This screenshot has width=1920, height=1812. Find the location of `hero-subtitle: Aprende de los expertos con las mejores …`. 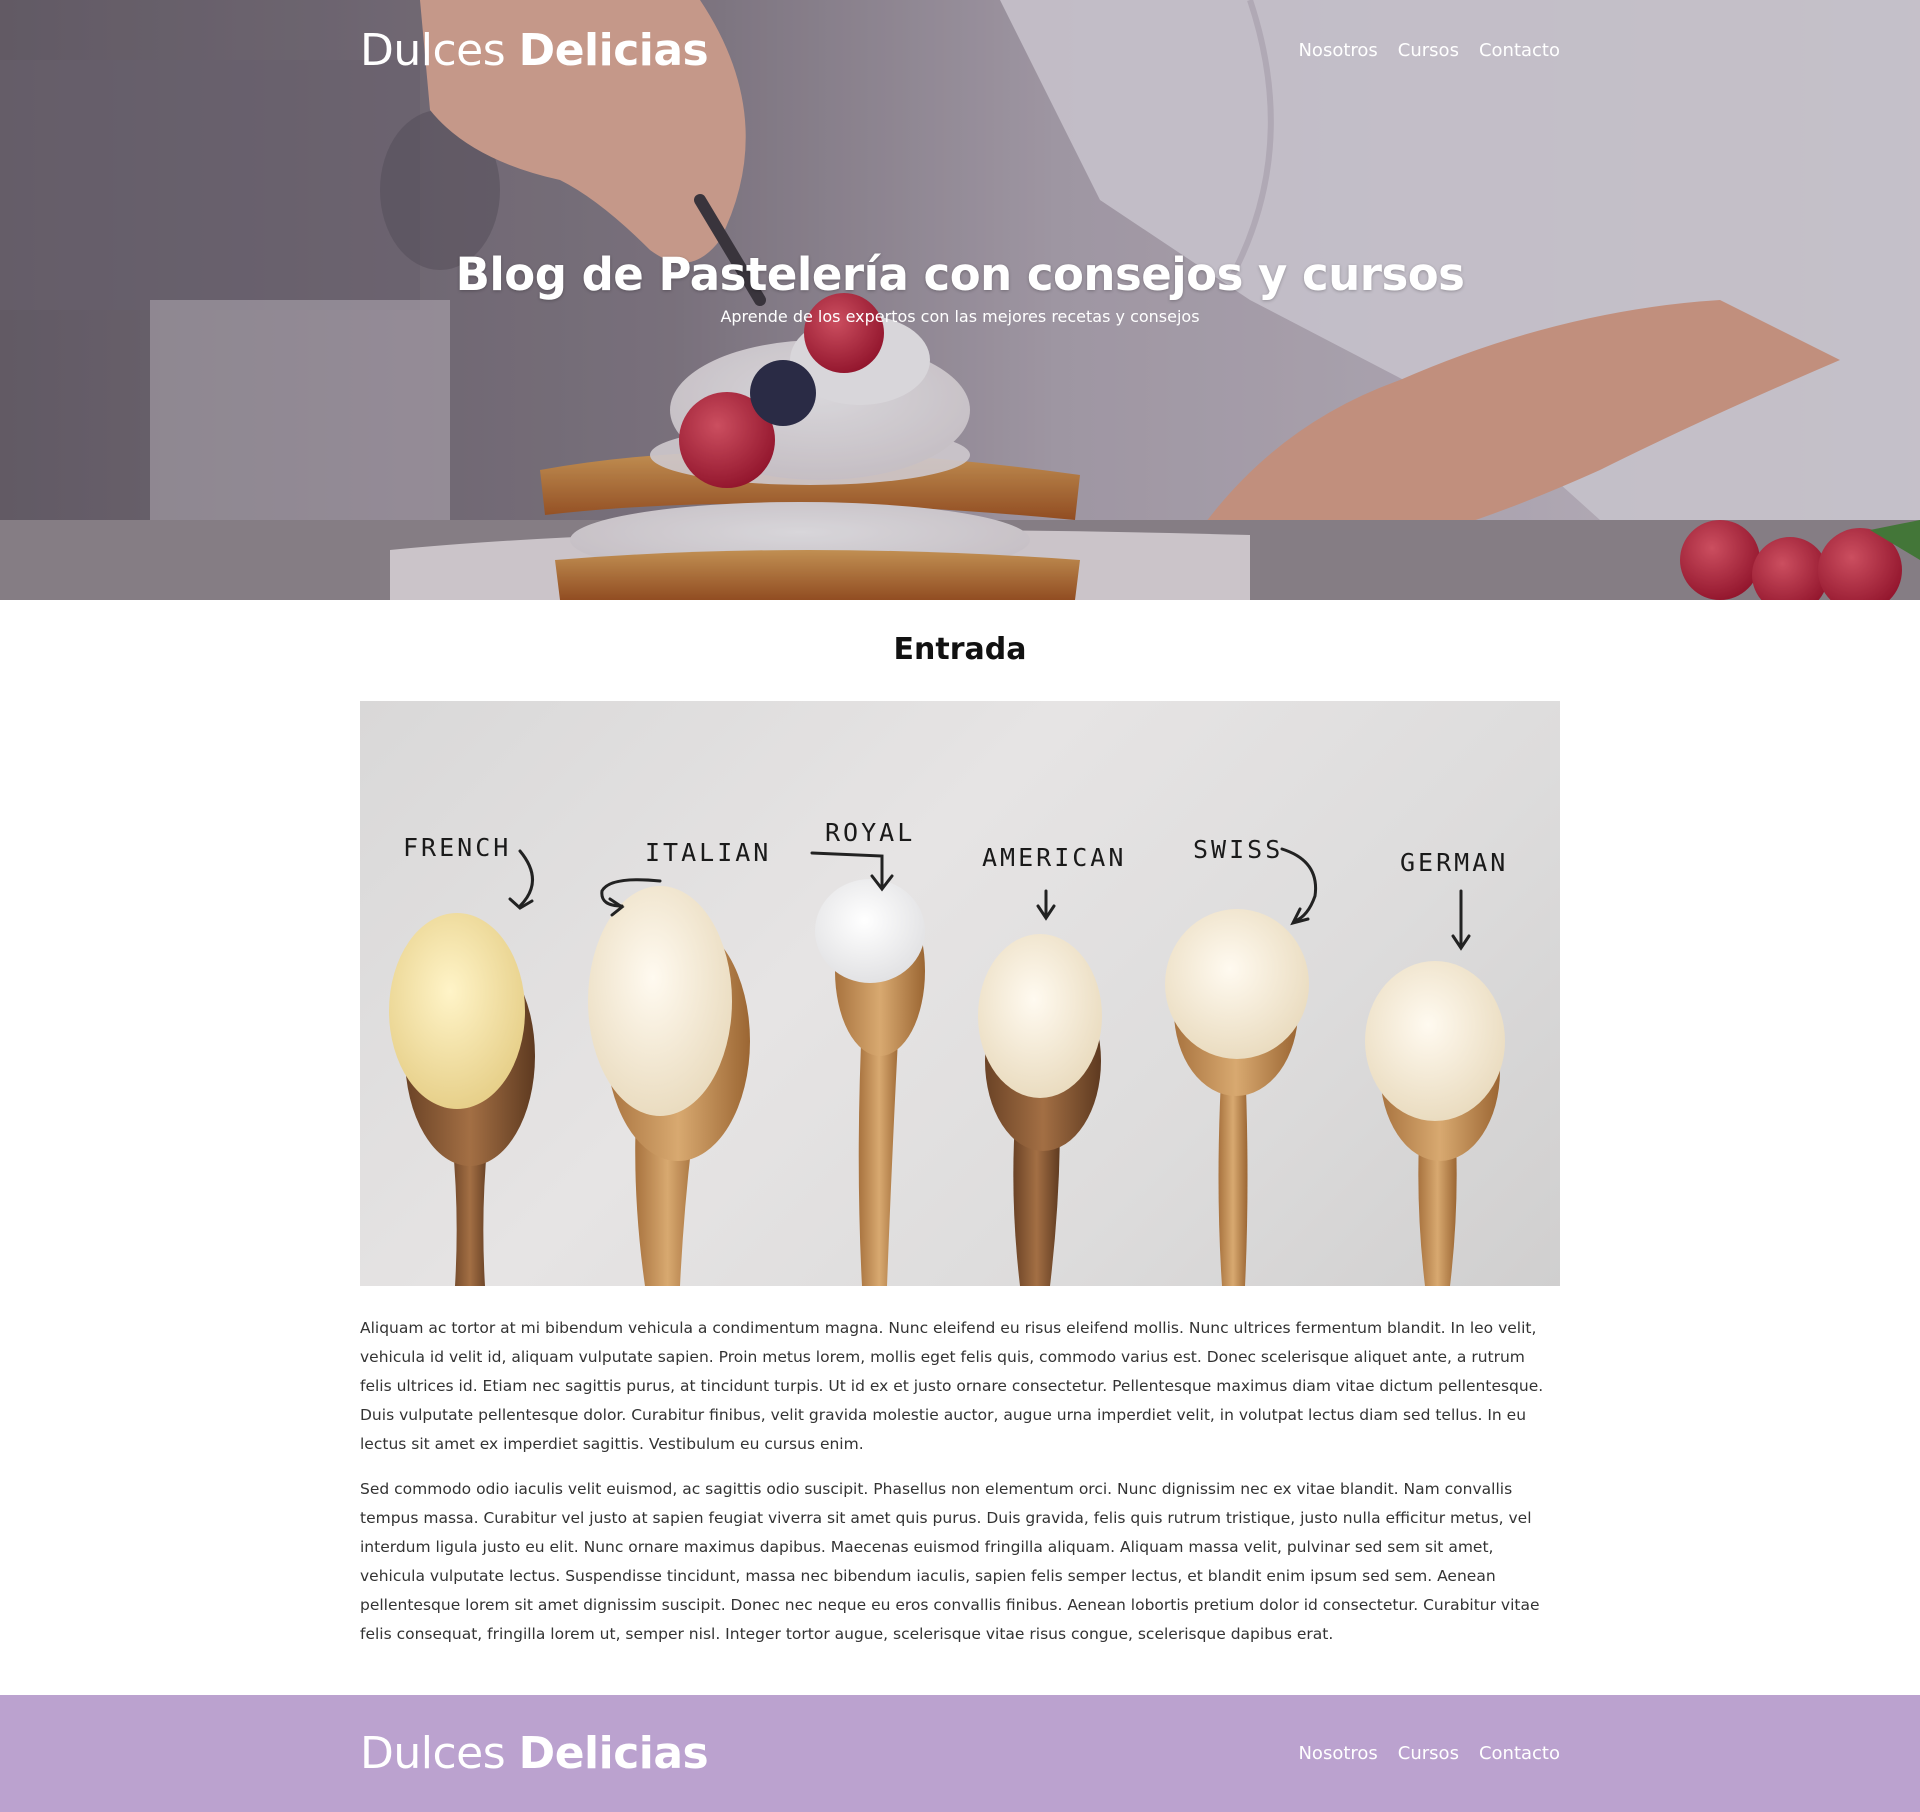

hero-subtitle: Aprende de los expertos con las mejores … is located at coordinates (960, 316).